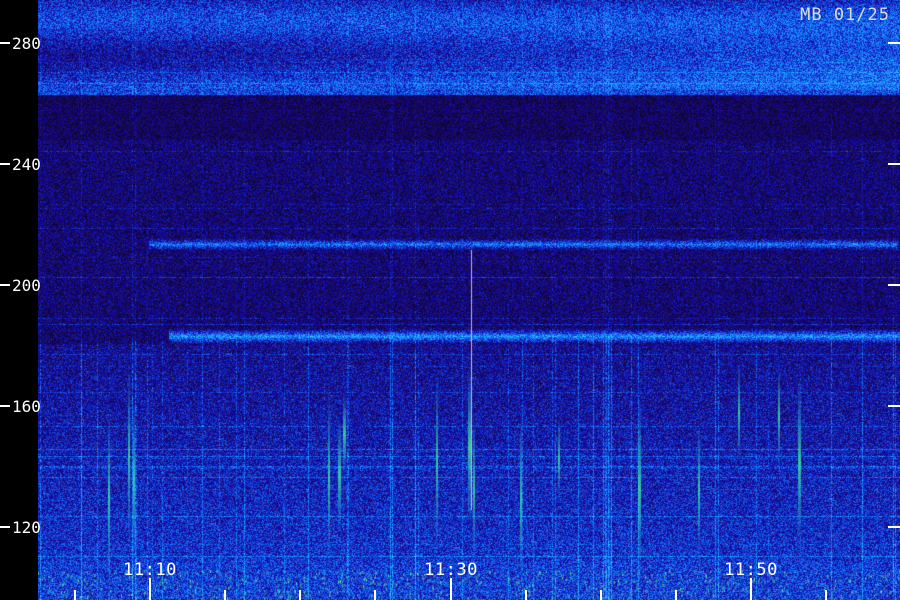 The image size is (900, 600). What do you see at coordinates (751, 570) in the screenshot?
I see `x-tick-label: 11:50` at bounding box center [751, 570].